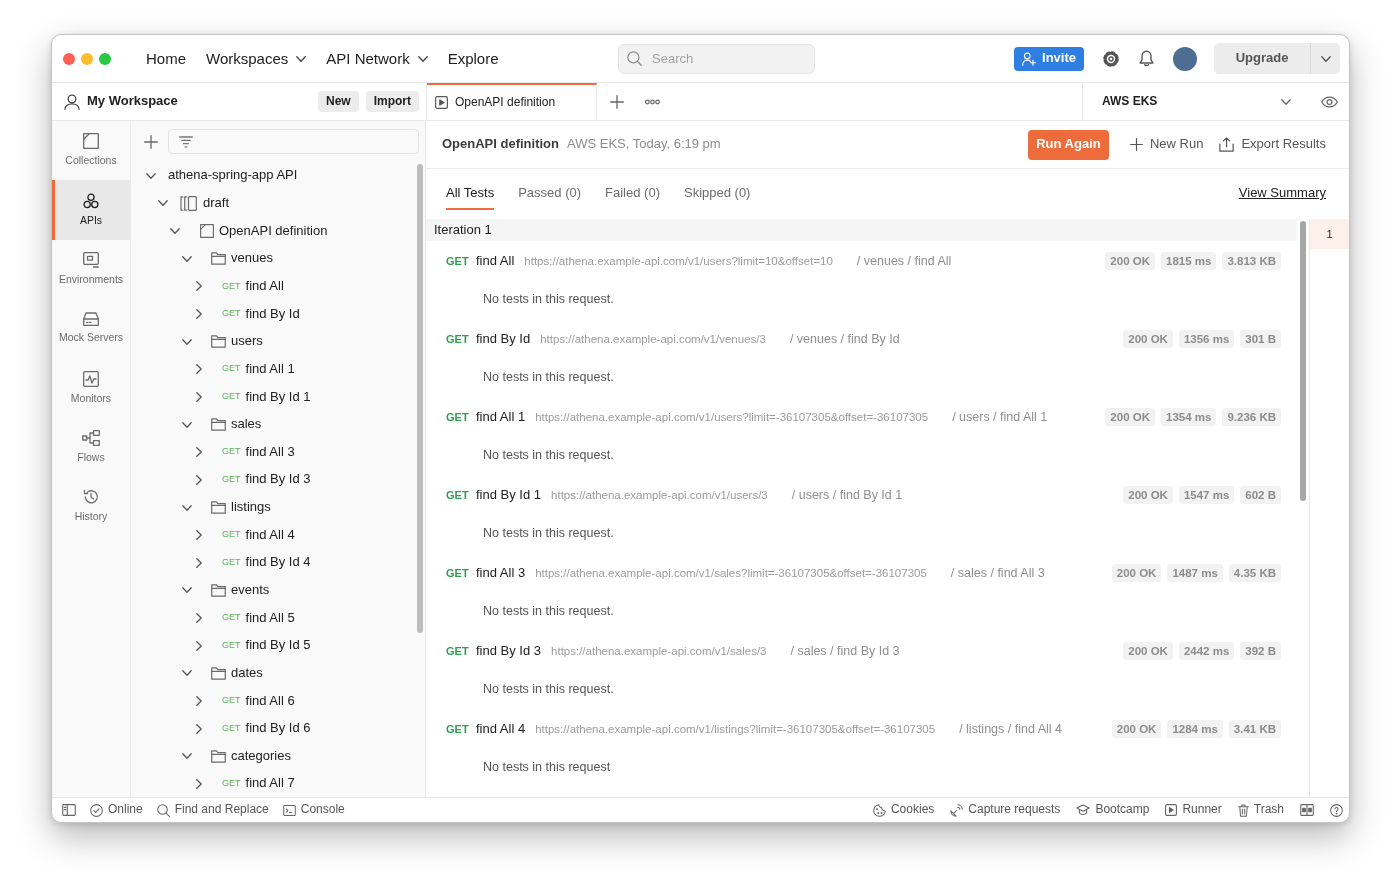  Describe the element at coordinates (716, 58) in the screenshot. I see `search-field: Search` at that location.